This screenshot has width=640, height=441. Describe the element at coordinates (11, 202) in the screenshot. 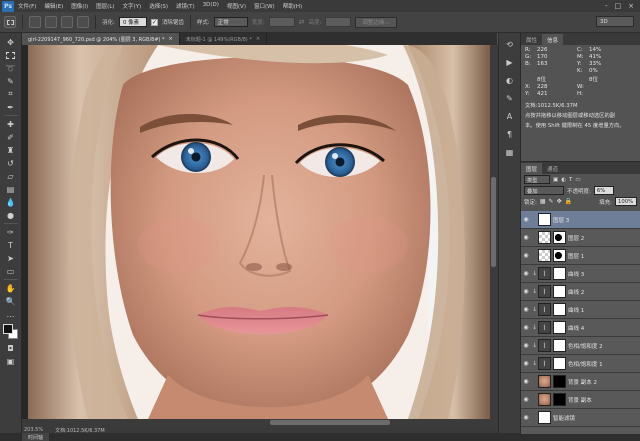

I see `blur-tool-icon: 💧` at that location.